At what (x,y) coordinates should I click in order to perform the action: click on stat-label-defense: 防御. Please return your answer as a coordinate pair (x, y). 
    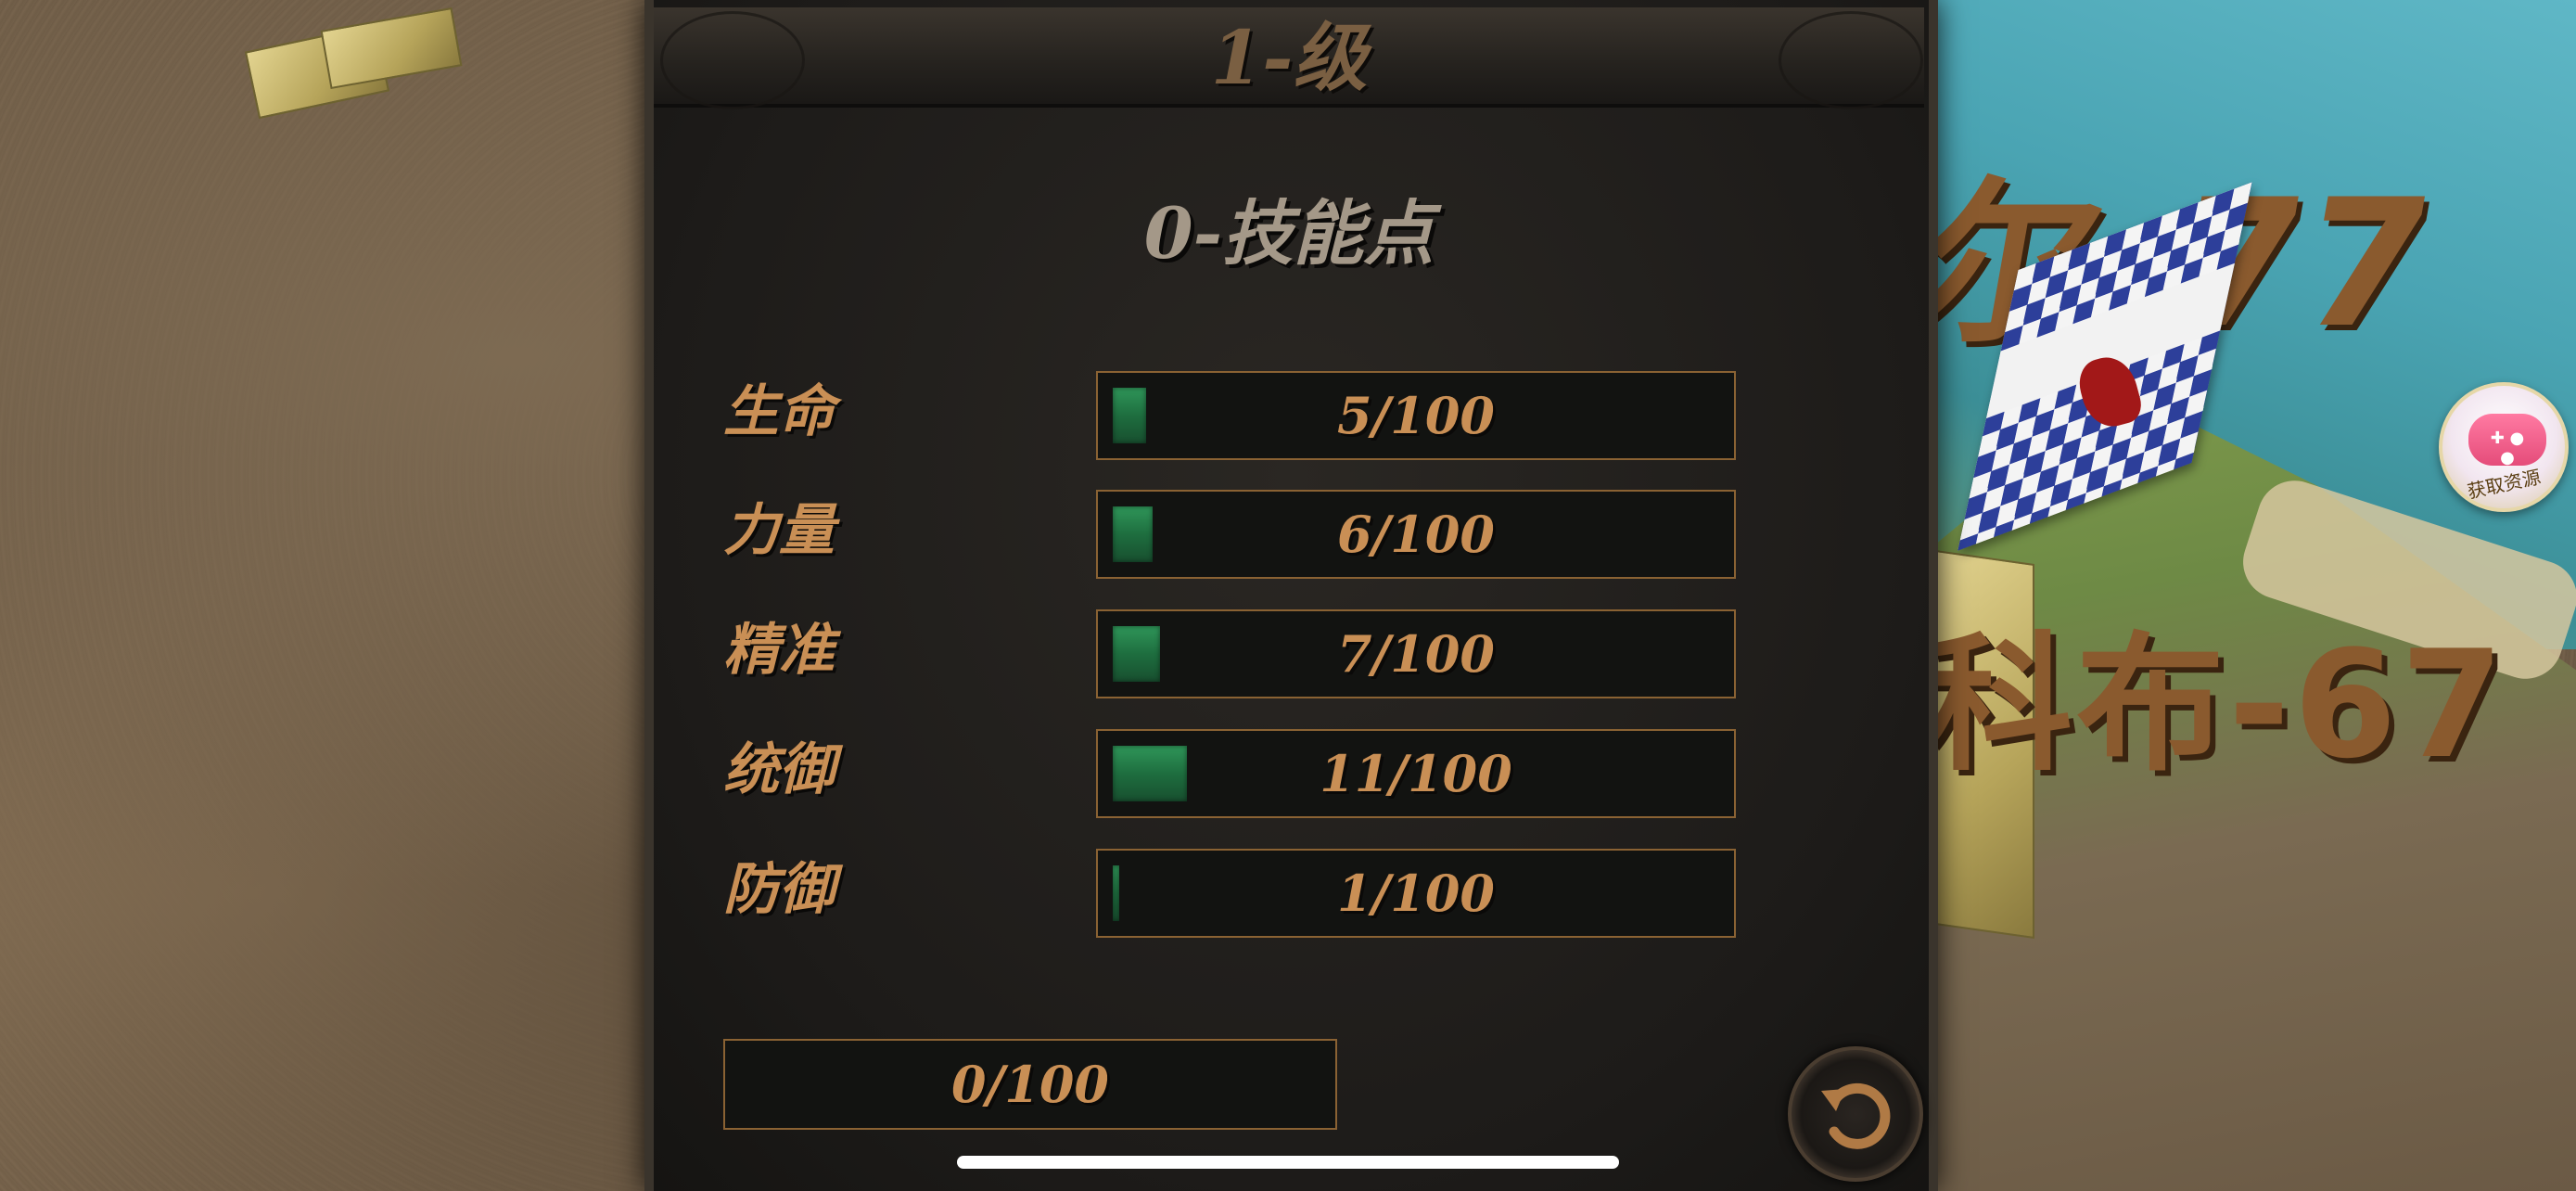
    Looking at the image, I should click on (779, 889).